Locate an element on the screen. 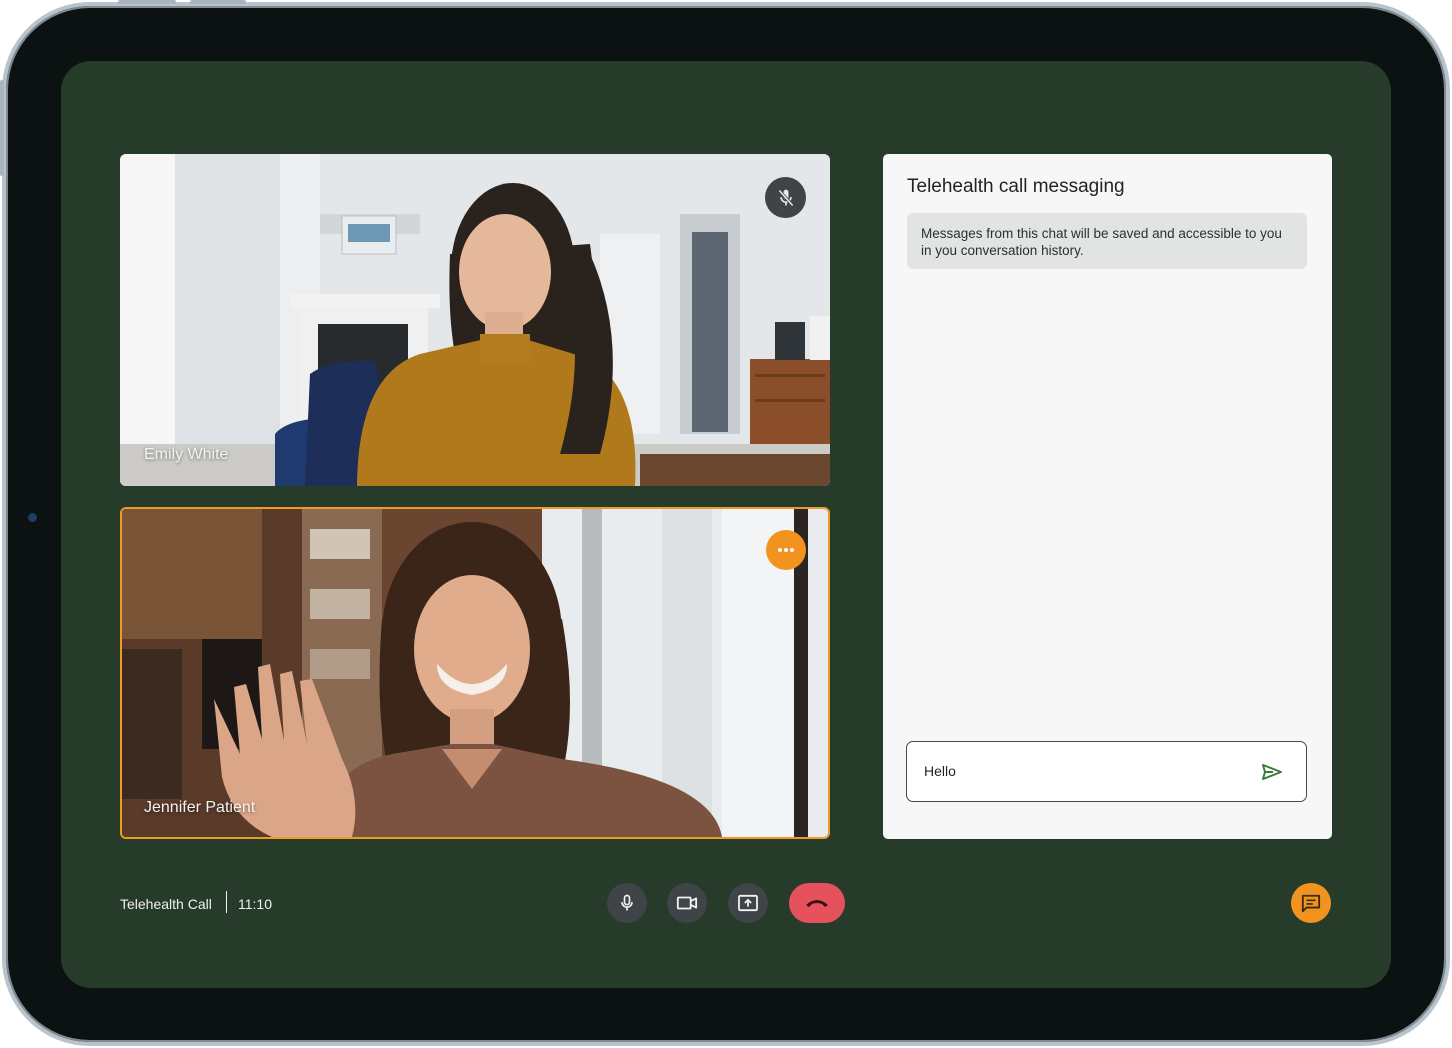  send-icon is located at coordinates (1272, 772).